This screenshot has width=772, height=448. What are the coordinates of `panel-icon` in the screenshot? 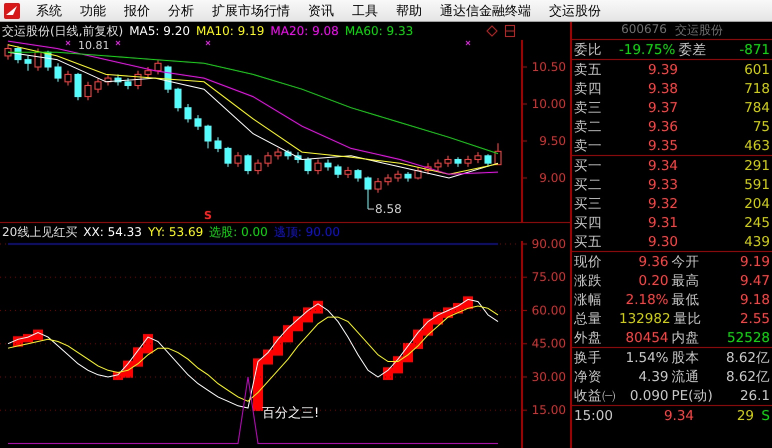 It's located at (510, 31).